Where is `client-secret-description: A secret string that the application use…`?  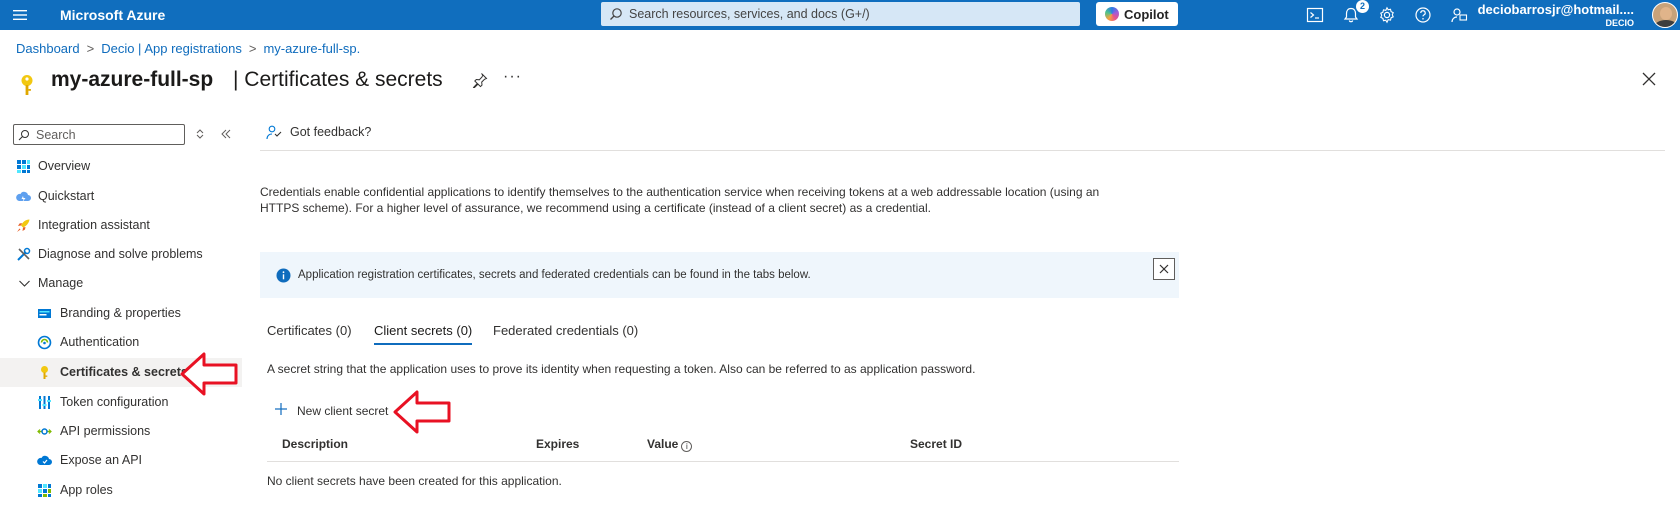 client-secret-description: A secret string that the application use… is located at coordinates (621, 369).